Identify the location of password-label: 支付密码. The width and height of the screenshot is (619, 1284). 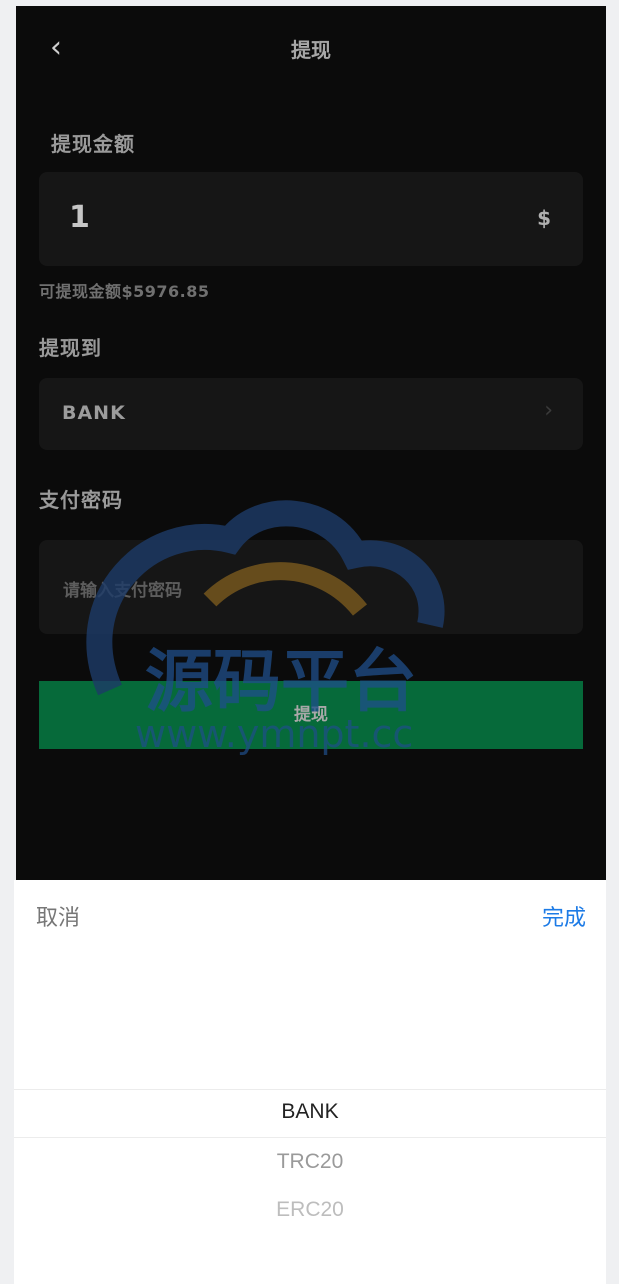
(81, 500).